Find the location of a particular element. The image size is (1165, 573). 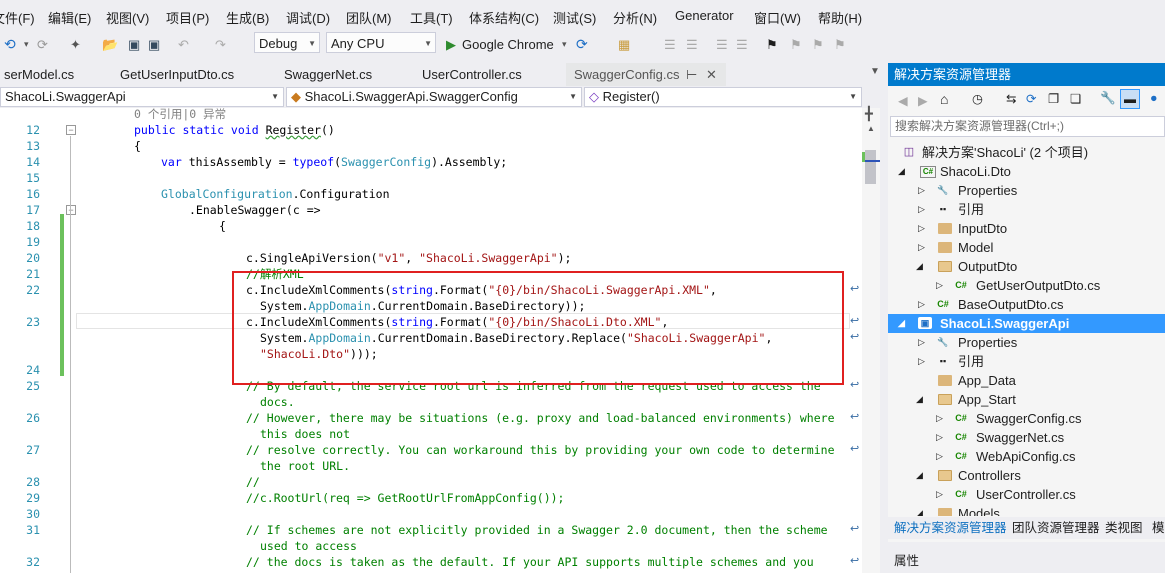

tab-getuserinputdto: GetUserInputDto.cs is located at coordinates (177, 74).